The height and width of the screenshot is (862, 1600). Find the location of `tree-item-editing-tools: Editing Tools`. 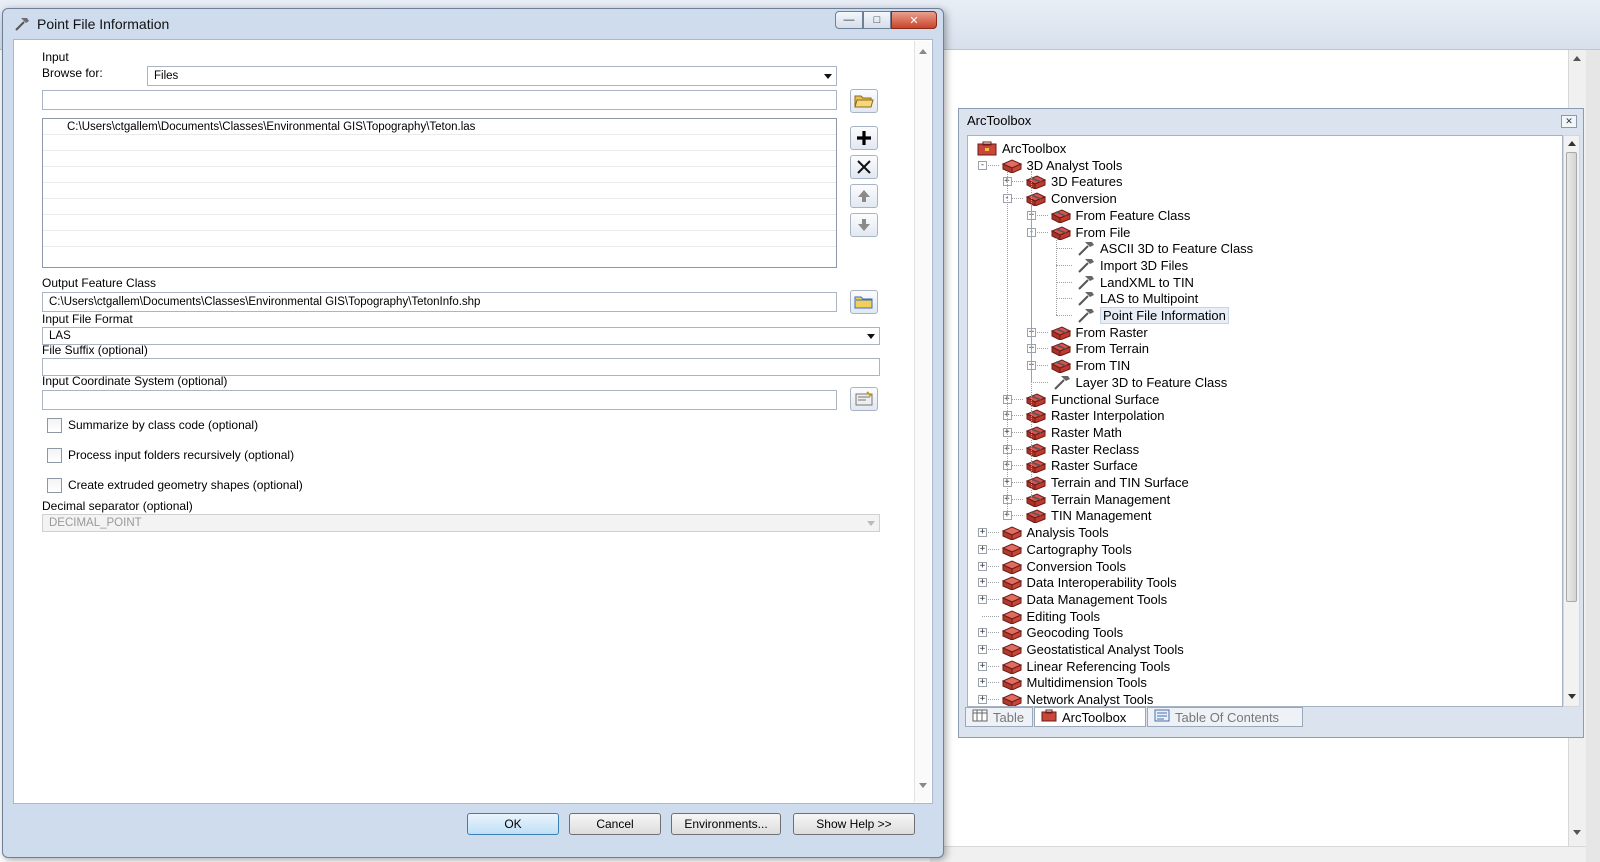

tree-item-editing-tools: Editing Tools is located at coordinates (1050, 616).